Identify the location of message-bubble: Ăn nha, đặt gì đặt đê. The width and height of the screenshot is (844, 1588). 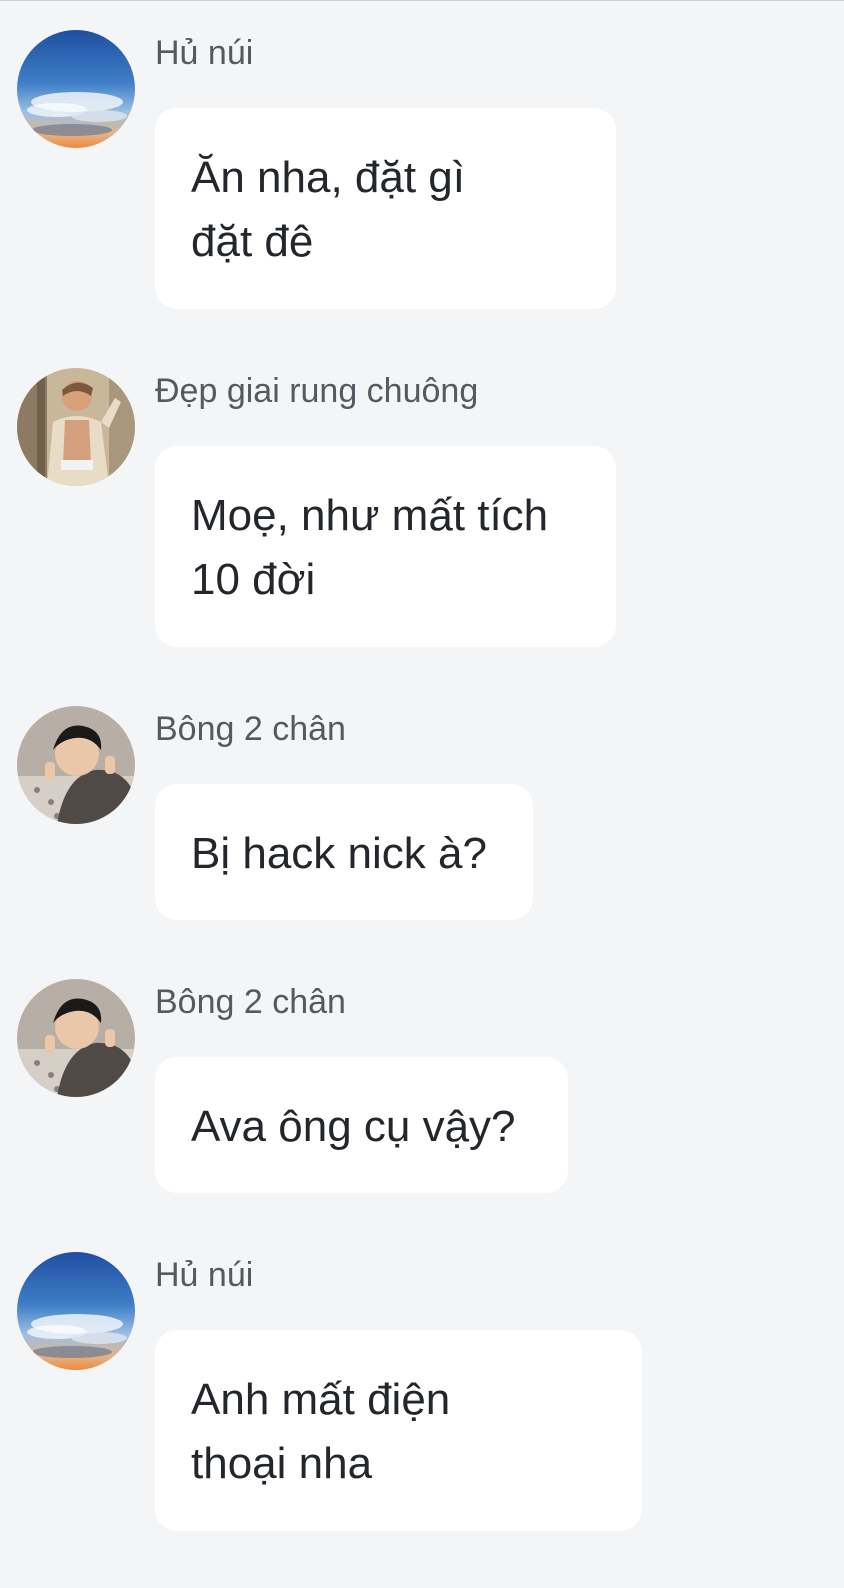
(385, 208).